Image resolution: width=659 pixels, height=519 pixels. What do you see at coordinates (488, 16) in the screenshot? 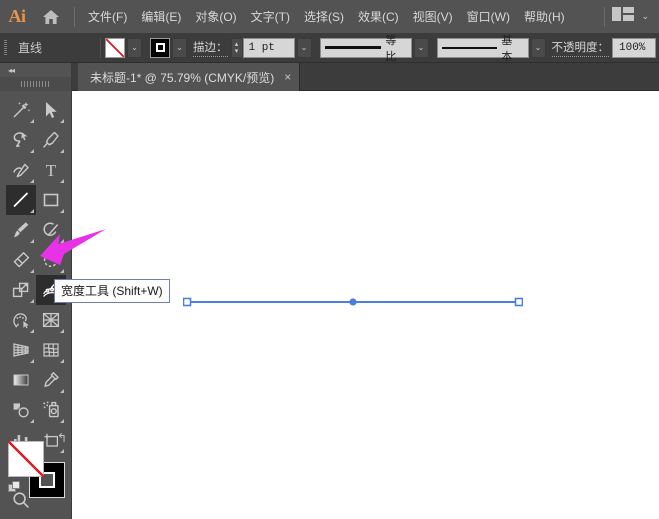
I see `menu-window: 窗口(W)` at bounding box center [488, 16].